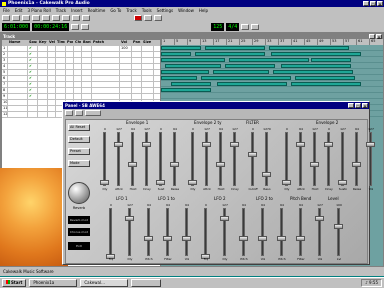 Image resolution: width=384 pixels, height=288 pixels. What do you see at coordinates (160, 159) in the screenshot?
I see `upper-slider: 0 Sust` at bounding box center [160, 159].